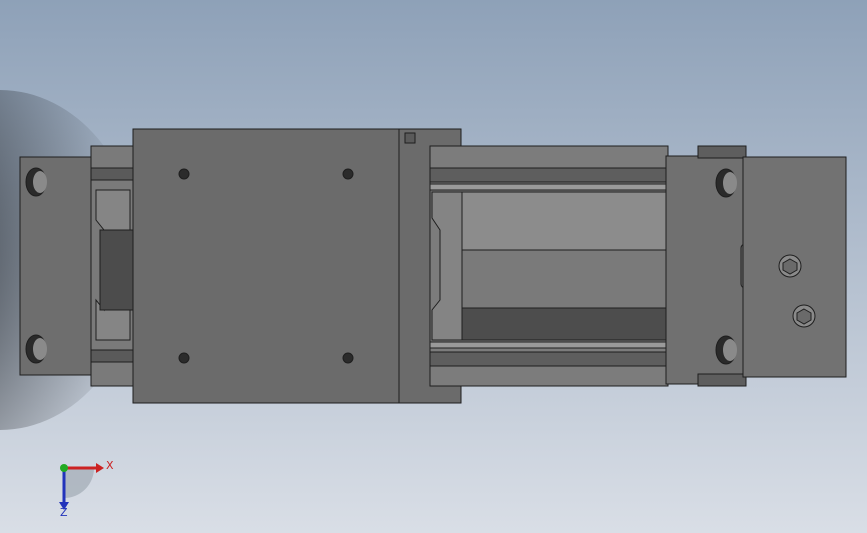  Describe the element at coordinates (410, 138) in the screenshot. I see `lubrication-port` at that location.